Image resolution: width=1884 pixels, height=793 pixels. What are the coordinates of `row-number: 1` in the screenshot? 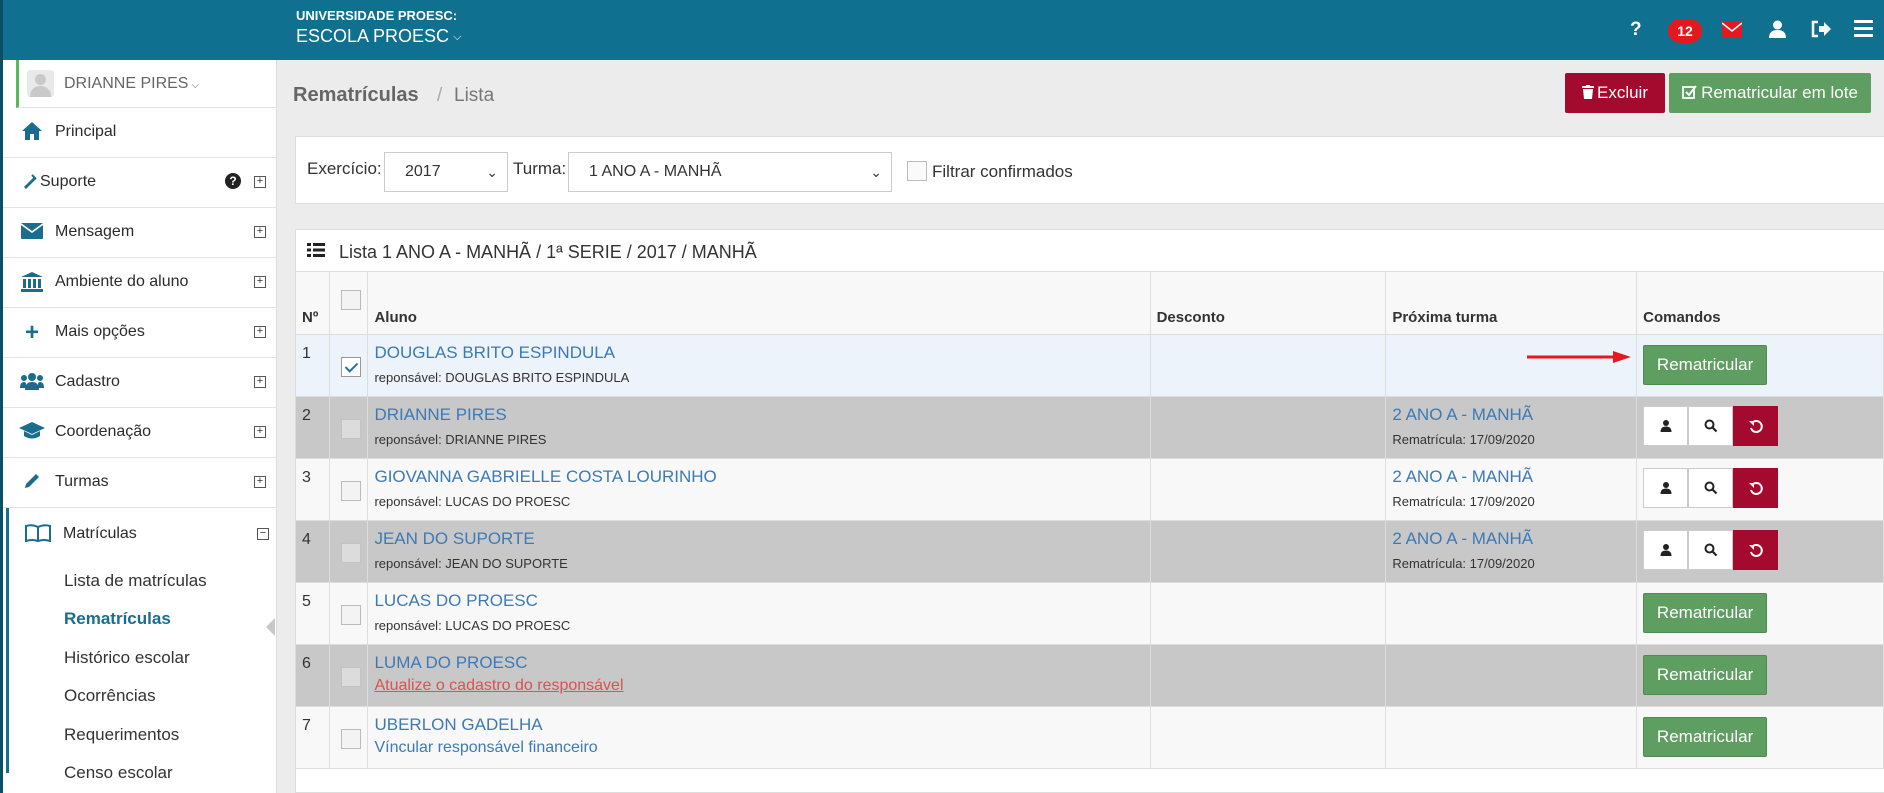 It's located at (313, 365).